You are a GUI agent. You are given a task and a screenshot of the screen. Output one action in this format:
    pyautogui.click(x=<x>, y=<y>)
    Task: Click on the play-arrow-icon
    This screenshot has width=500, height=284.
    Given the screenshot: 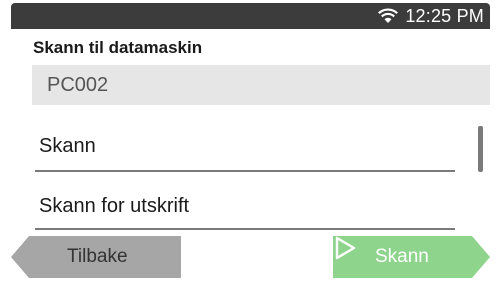 What is the action you would take?
    pyautogui.click(x=345, y=248)
    